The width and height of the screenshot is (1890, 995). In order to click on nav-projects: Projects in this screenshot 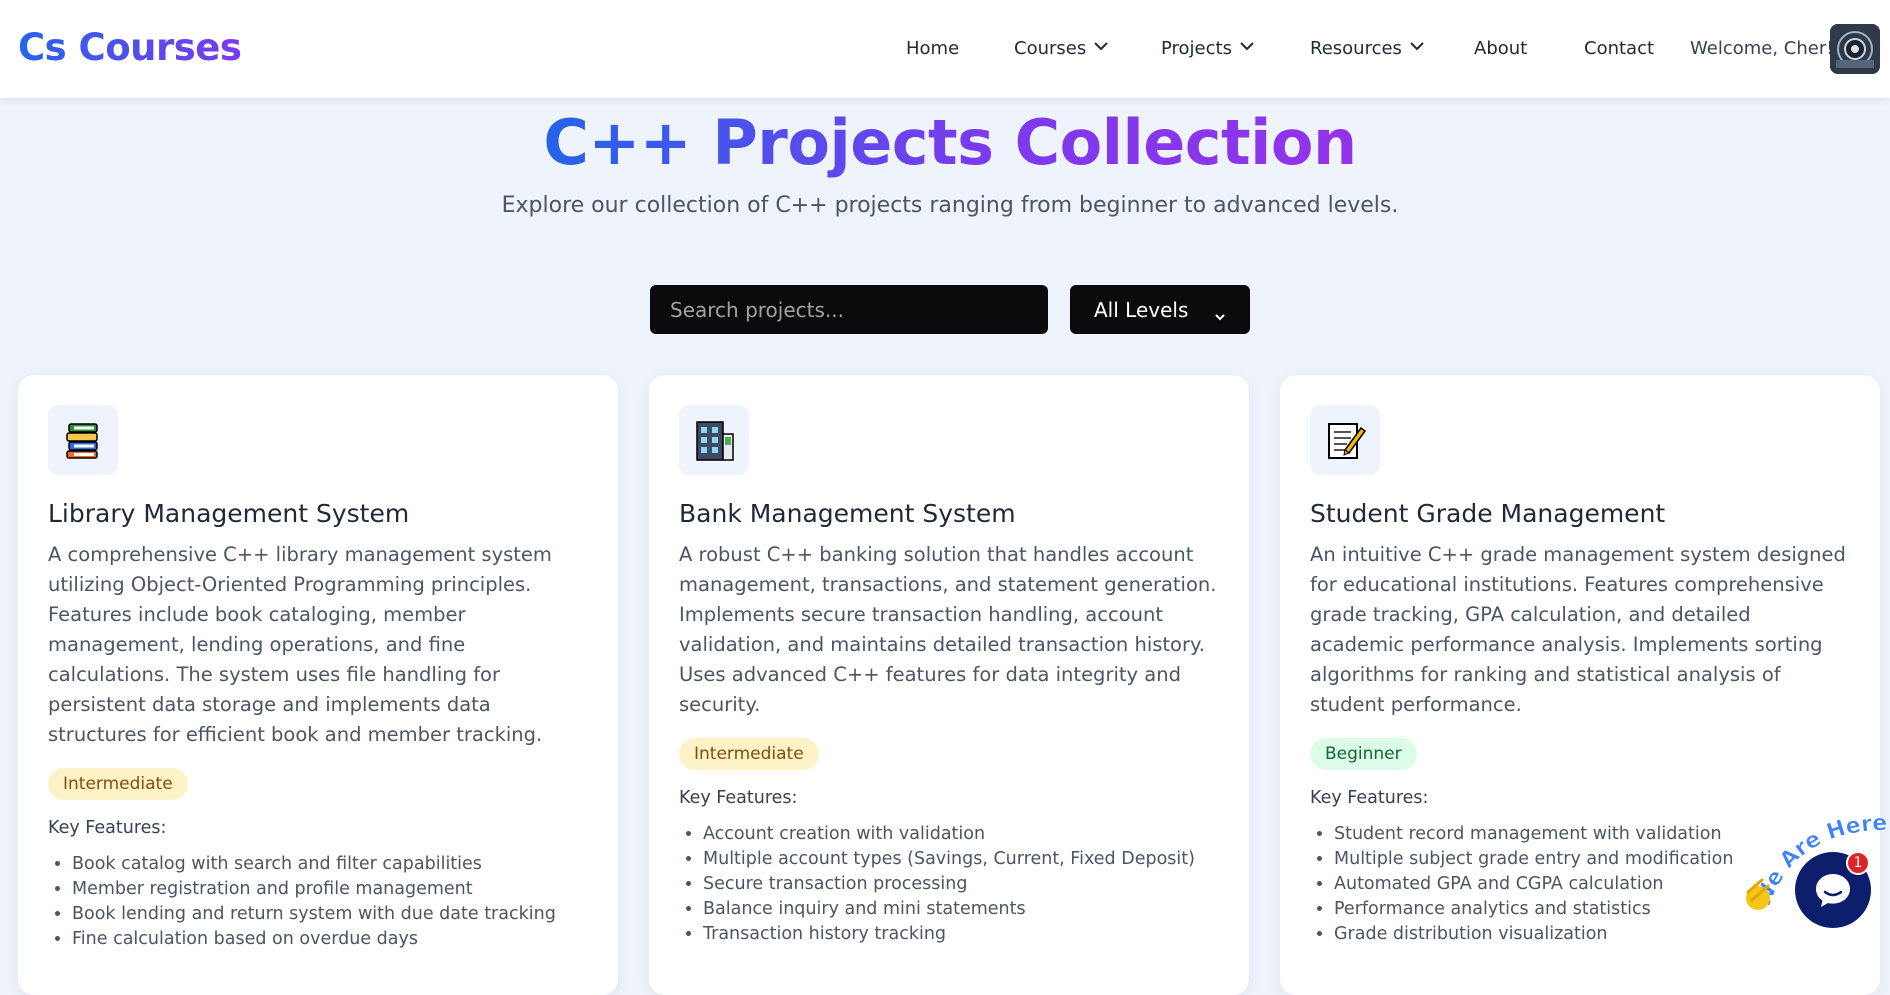, I will do `click(1207, 48)`.